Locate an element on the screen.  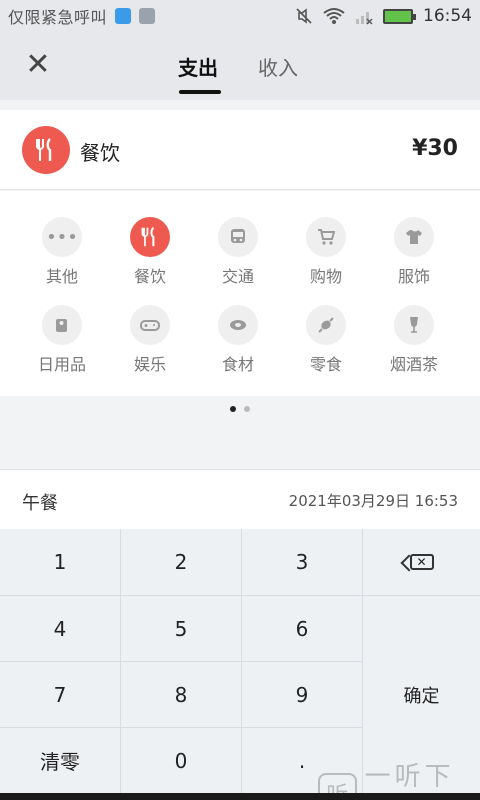
amount-display: ¥30 is located at coordinates (435, 148).